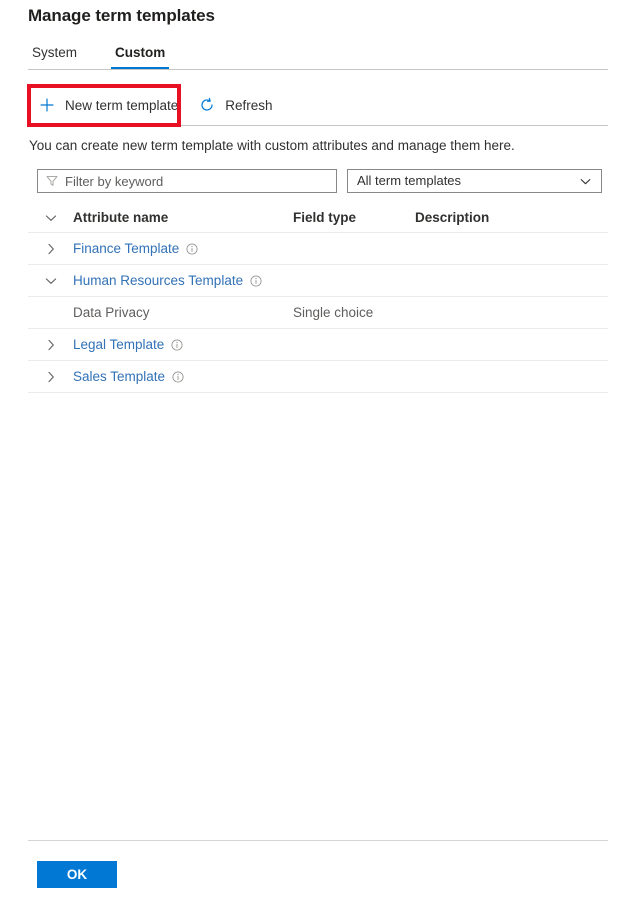 Image resolution: width=635 pixels, height=898 pixels. What do you see at coordinates (119, 376) in the screenshot?
I see `term-template-link: Sales Template` at bounding box center [119, 376].